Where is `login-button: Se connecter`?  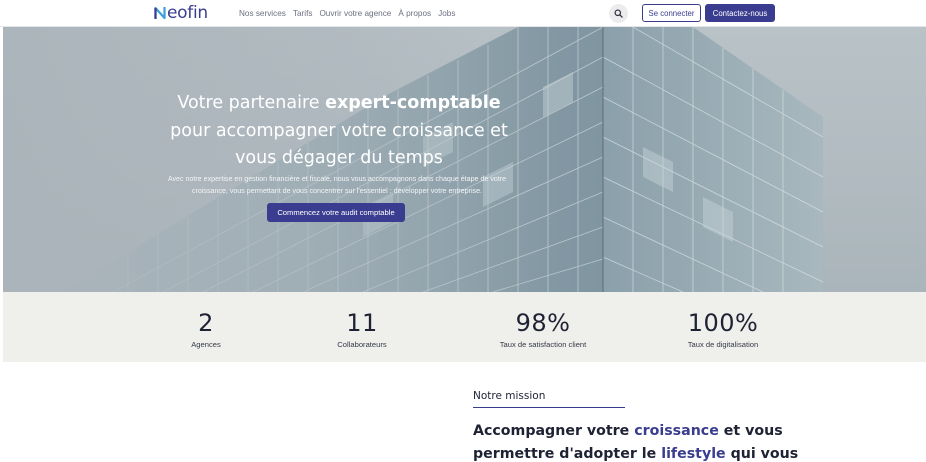
login-button: Se connecter is located at coordinates (671, 13).